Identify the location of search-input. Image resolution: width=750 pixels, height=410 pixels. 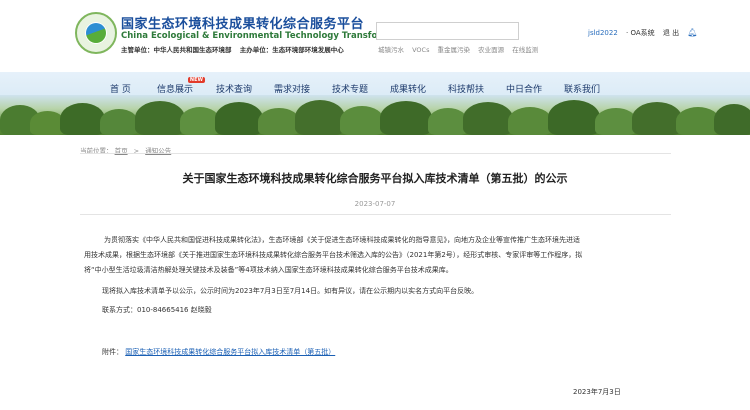
(447, 35).